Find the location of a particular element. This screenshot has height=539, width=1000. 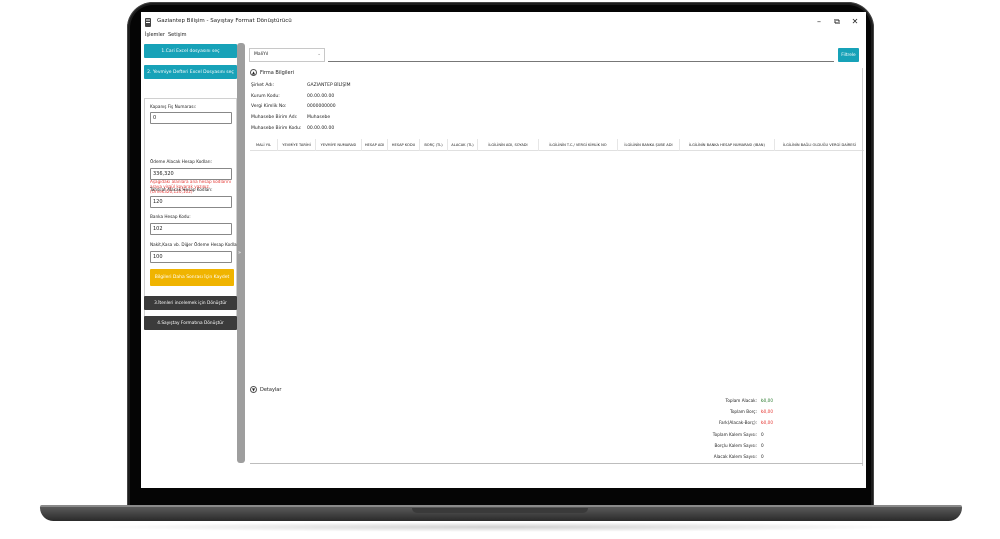

laptop-notch is located at coordinates (500, 510).